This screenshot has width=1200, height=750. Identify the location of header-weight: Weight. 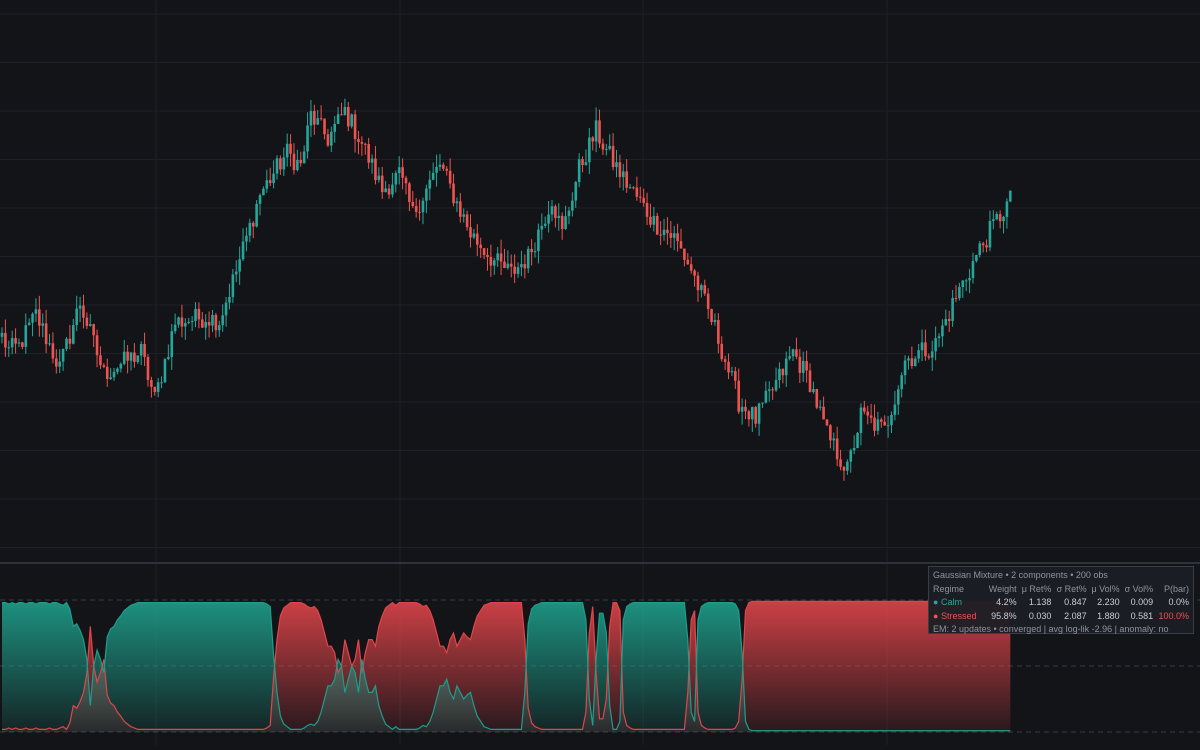
(1002, 588).